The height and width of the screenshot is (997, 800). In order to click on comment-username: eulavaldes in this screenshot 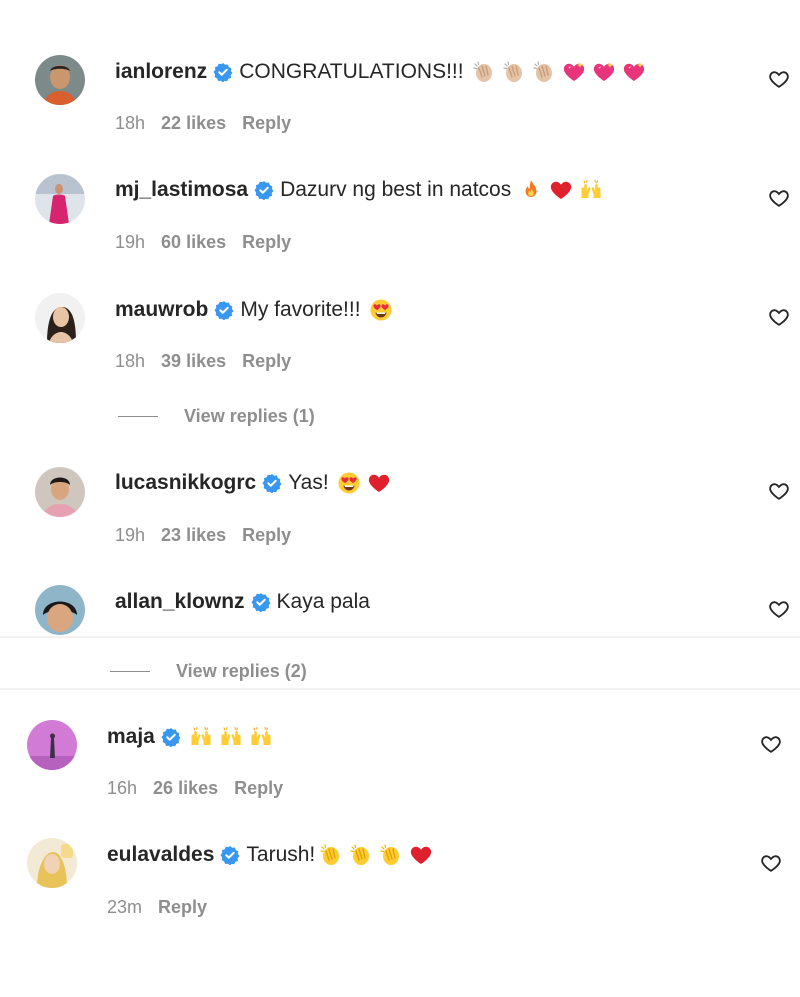, I will do `click(160, 855)`.